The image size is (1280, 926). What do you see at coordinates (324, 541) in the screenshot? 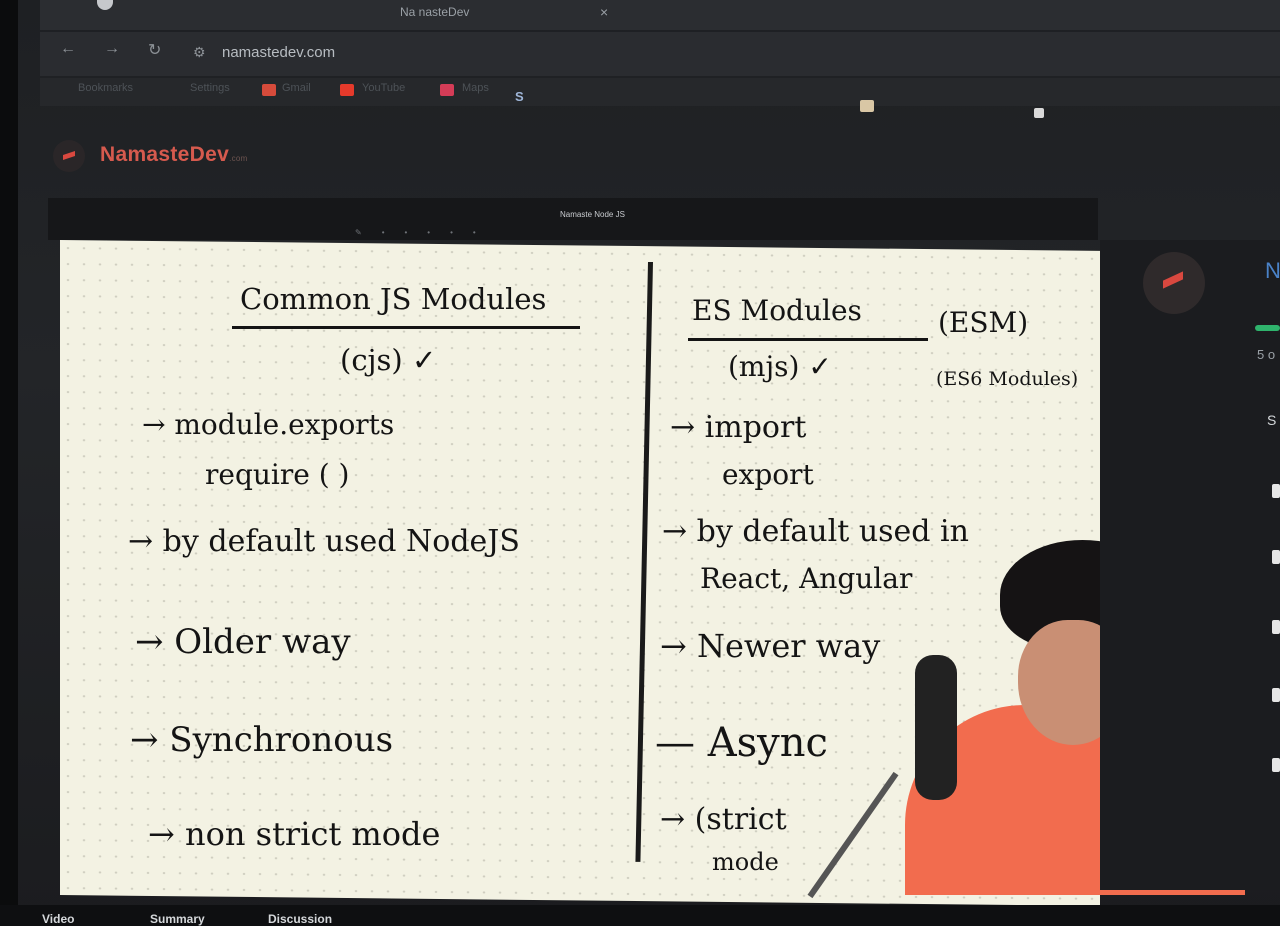
I see `left-item: → by default used NodeJS` at bounding box center [324, 541].